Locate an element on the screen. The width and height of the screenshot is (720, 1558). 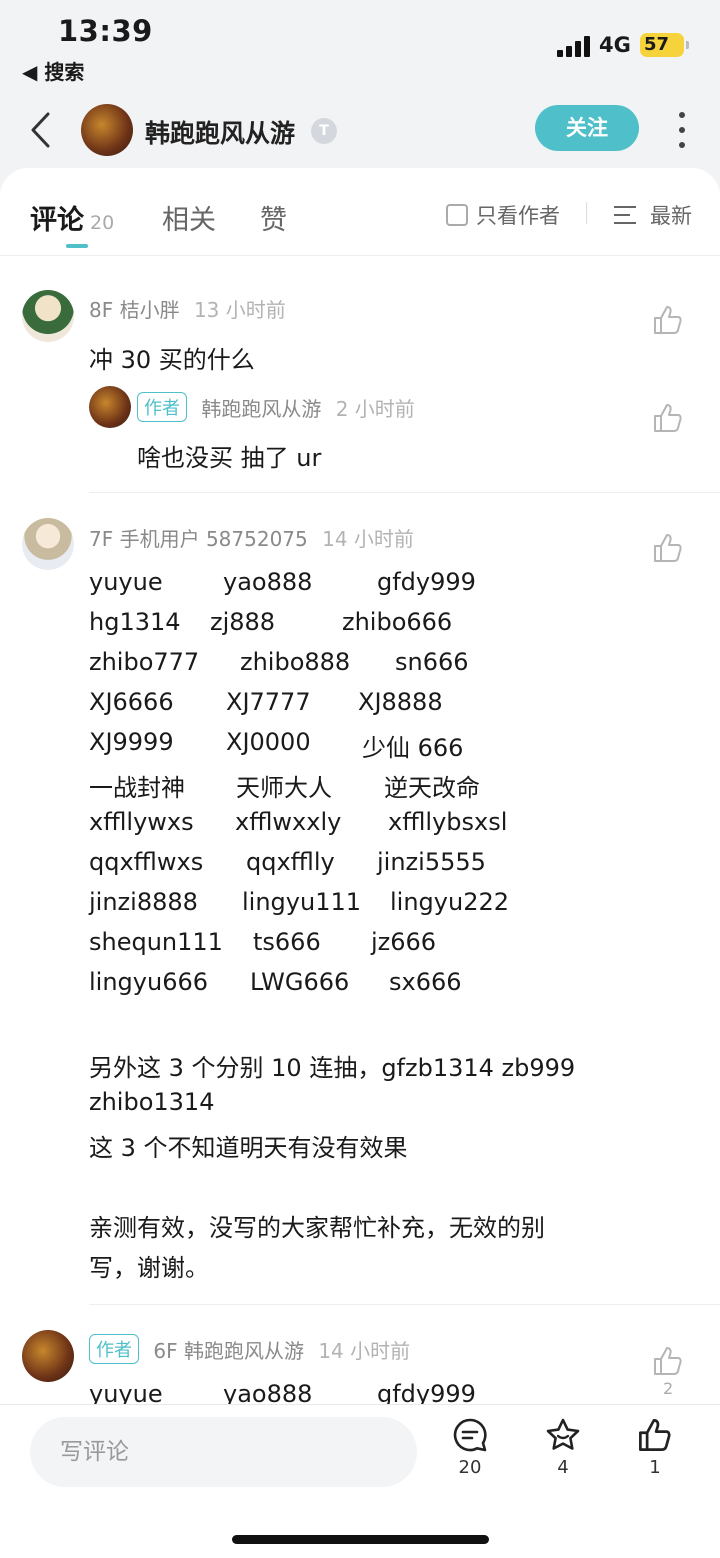
code-item: XJ0000 is located at coordinates (268, 742).